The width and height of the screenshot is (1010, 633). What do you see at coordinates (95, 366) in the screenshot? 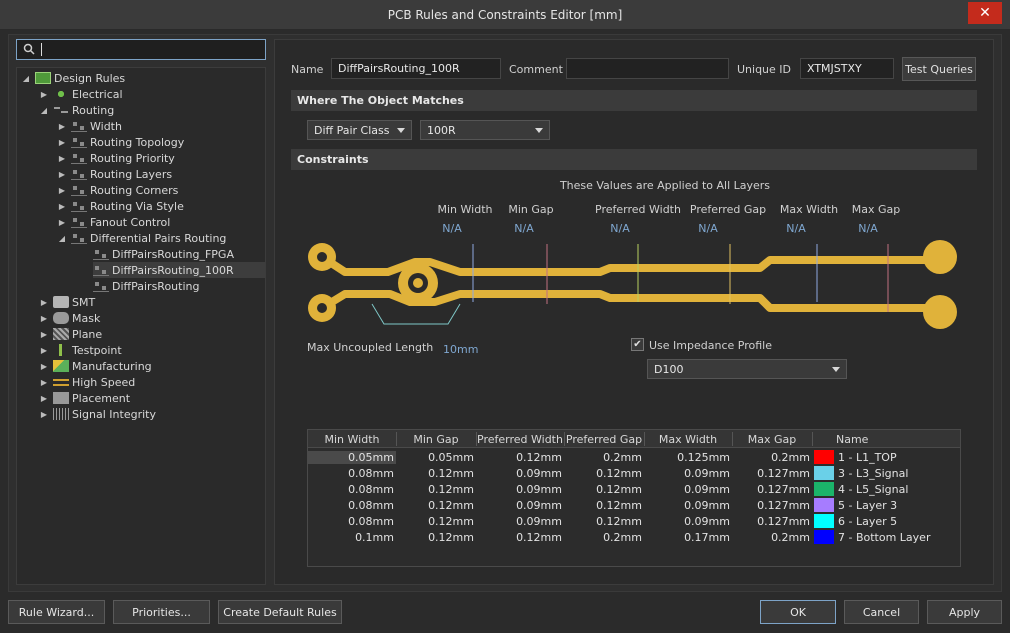
I see `tree-item-manufacturing: ▶ Manufacturing` at bounding box center [95, 366].